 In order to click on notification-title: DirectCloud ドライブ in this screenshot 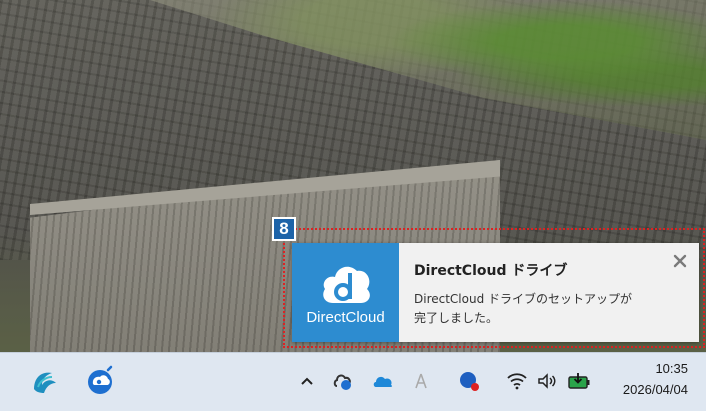, I will do `click(491, 271)`.